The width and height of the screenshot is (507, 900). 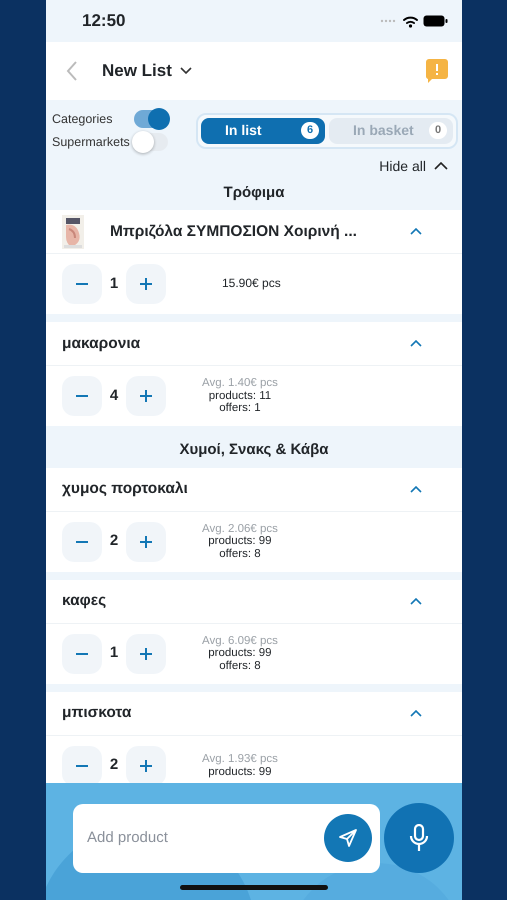 What do you see at coordinates (410, 21) in the screenshot?
I see `wifi-icon` at bounding box center [410, 21].